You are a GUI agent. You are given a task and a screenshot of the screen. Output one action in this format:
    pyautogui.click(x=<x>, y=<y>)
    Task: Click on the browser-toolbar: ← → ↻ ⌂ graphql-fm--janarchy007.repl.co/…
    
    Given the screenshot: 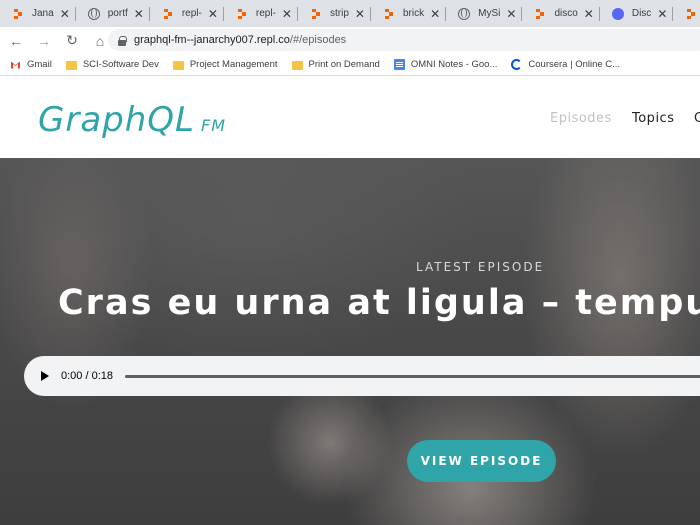 What is the action you would take?
    pyautogui.click(x=350, y=40)
    